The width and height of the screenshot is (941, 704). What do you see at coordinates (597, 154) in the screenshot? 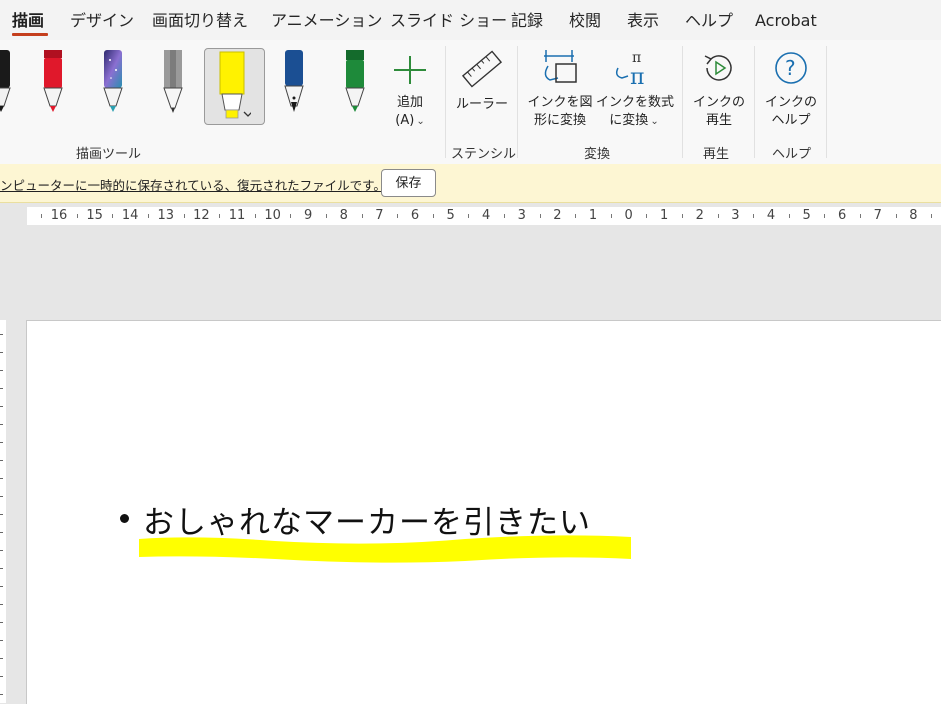
I see `convert-group-label: 変換` at bounding box center [597, 154].